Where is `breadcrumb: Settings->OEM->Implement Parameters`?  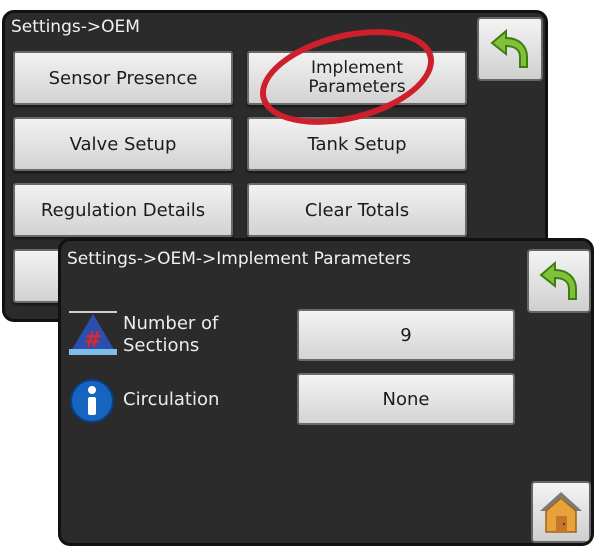
breadcrumb: Settings->OEM->Implement Parameters is located at coordinates (239, 259).